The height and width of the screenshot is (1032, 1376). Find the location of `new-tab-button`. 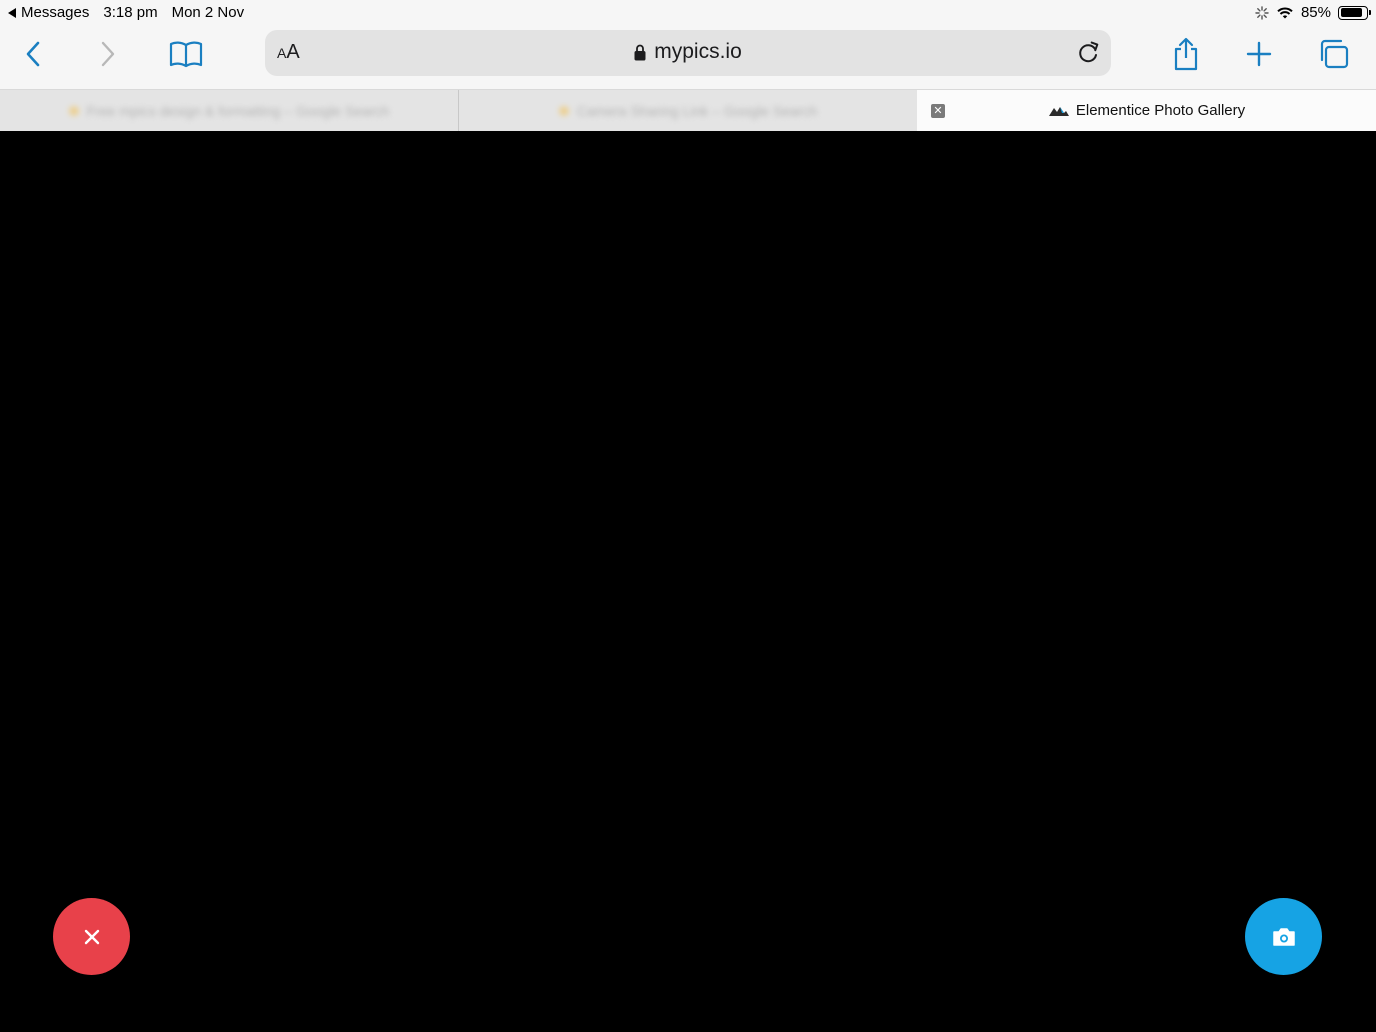

new-tab-button is located at coordinates (1259, 54).